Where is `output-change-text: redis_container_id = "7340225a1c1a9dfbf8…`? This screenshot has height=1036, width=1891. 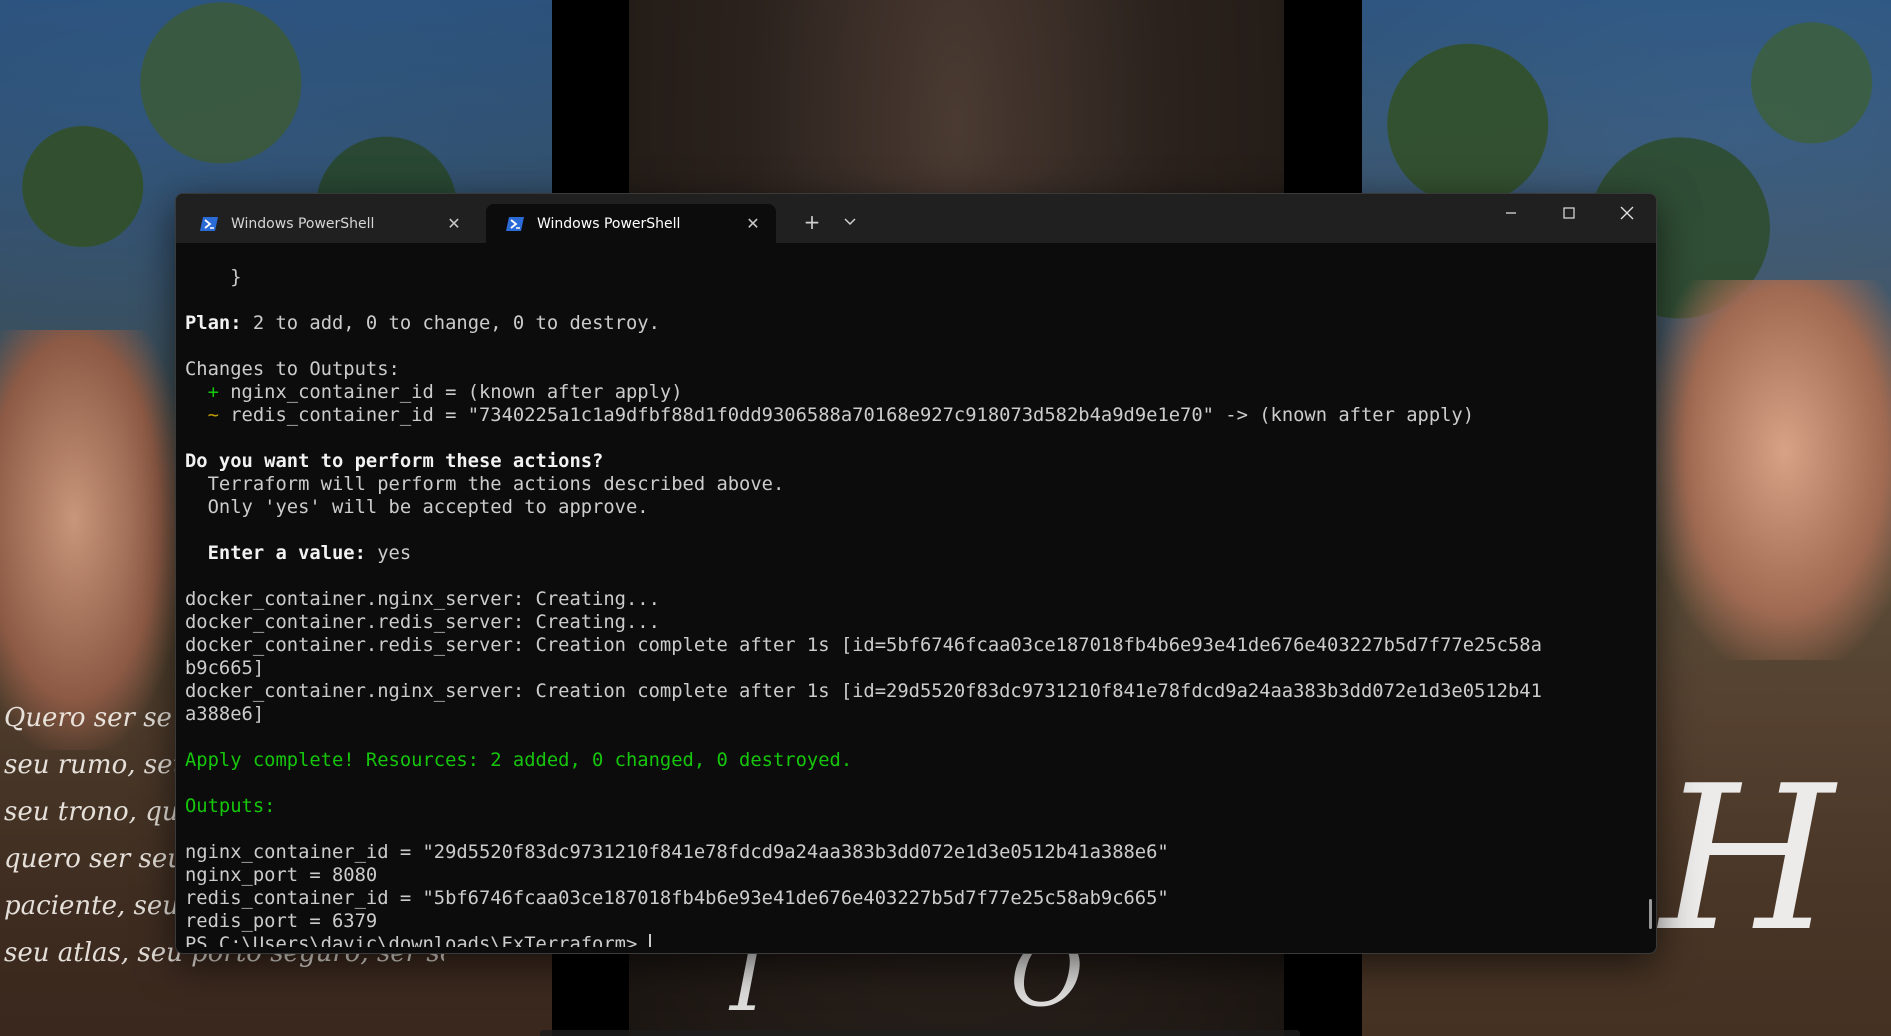
output-change-text: redis_container_id = "7340225a1c1a9dfbf8… is located at coordinates (846, 415).